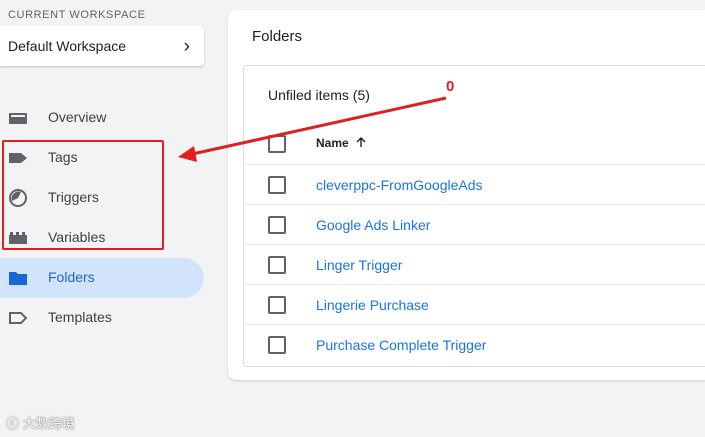 The height and width of the screenshot is (437, 705). I want to click on item-link: cleverppc-FromGoogleAds, so click(399, 185).